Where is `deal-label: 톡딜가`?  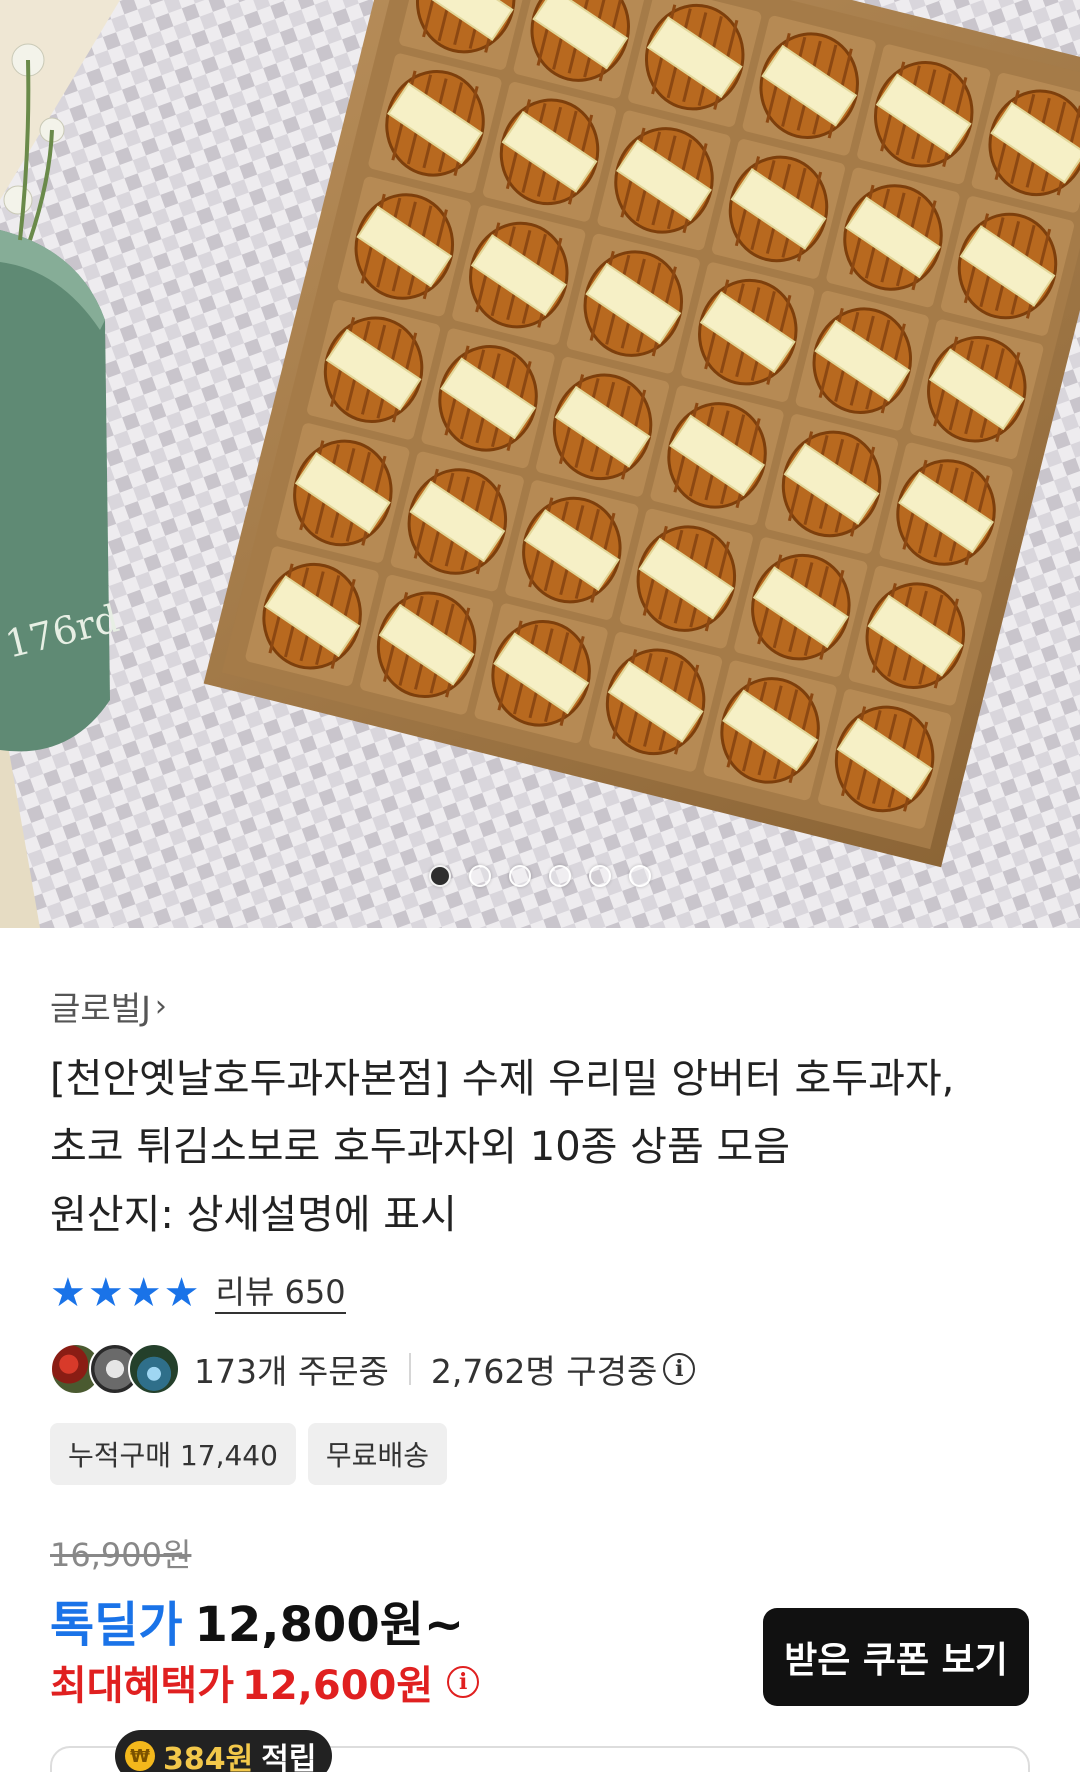
deal-label: 톡딜가 is located at coordinates (116, 1625).